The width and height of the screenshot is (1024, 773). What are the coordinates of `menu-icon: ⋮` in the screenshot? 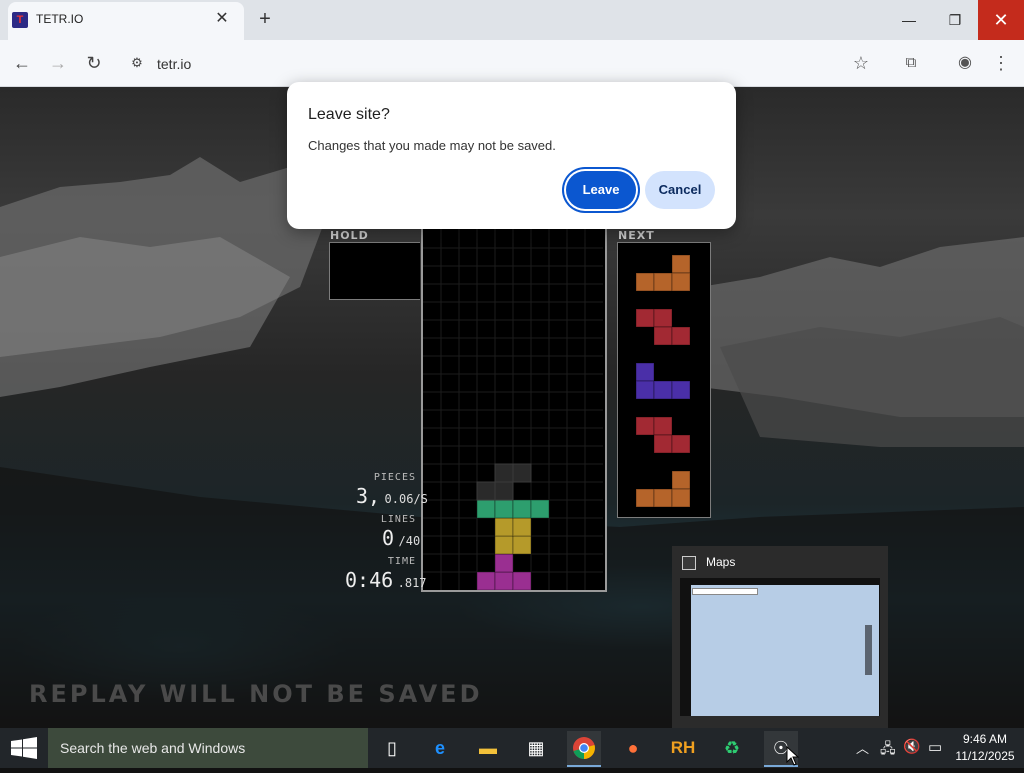 It's located at (1001, 63).